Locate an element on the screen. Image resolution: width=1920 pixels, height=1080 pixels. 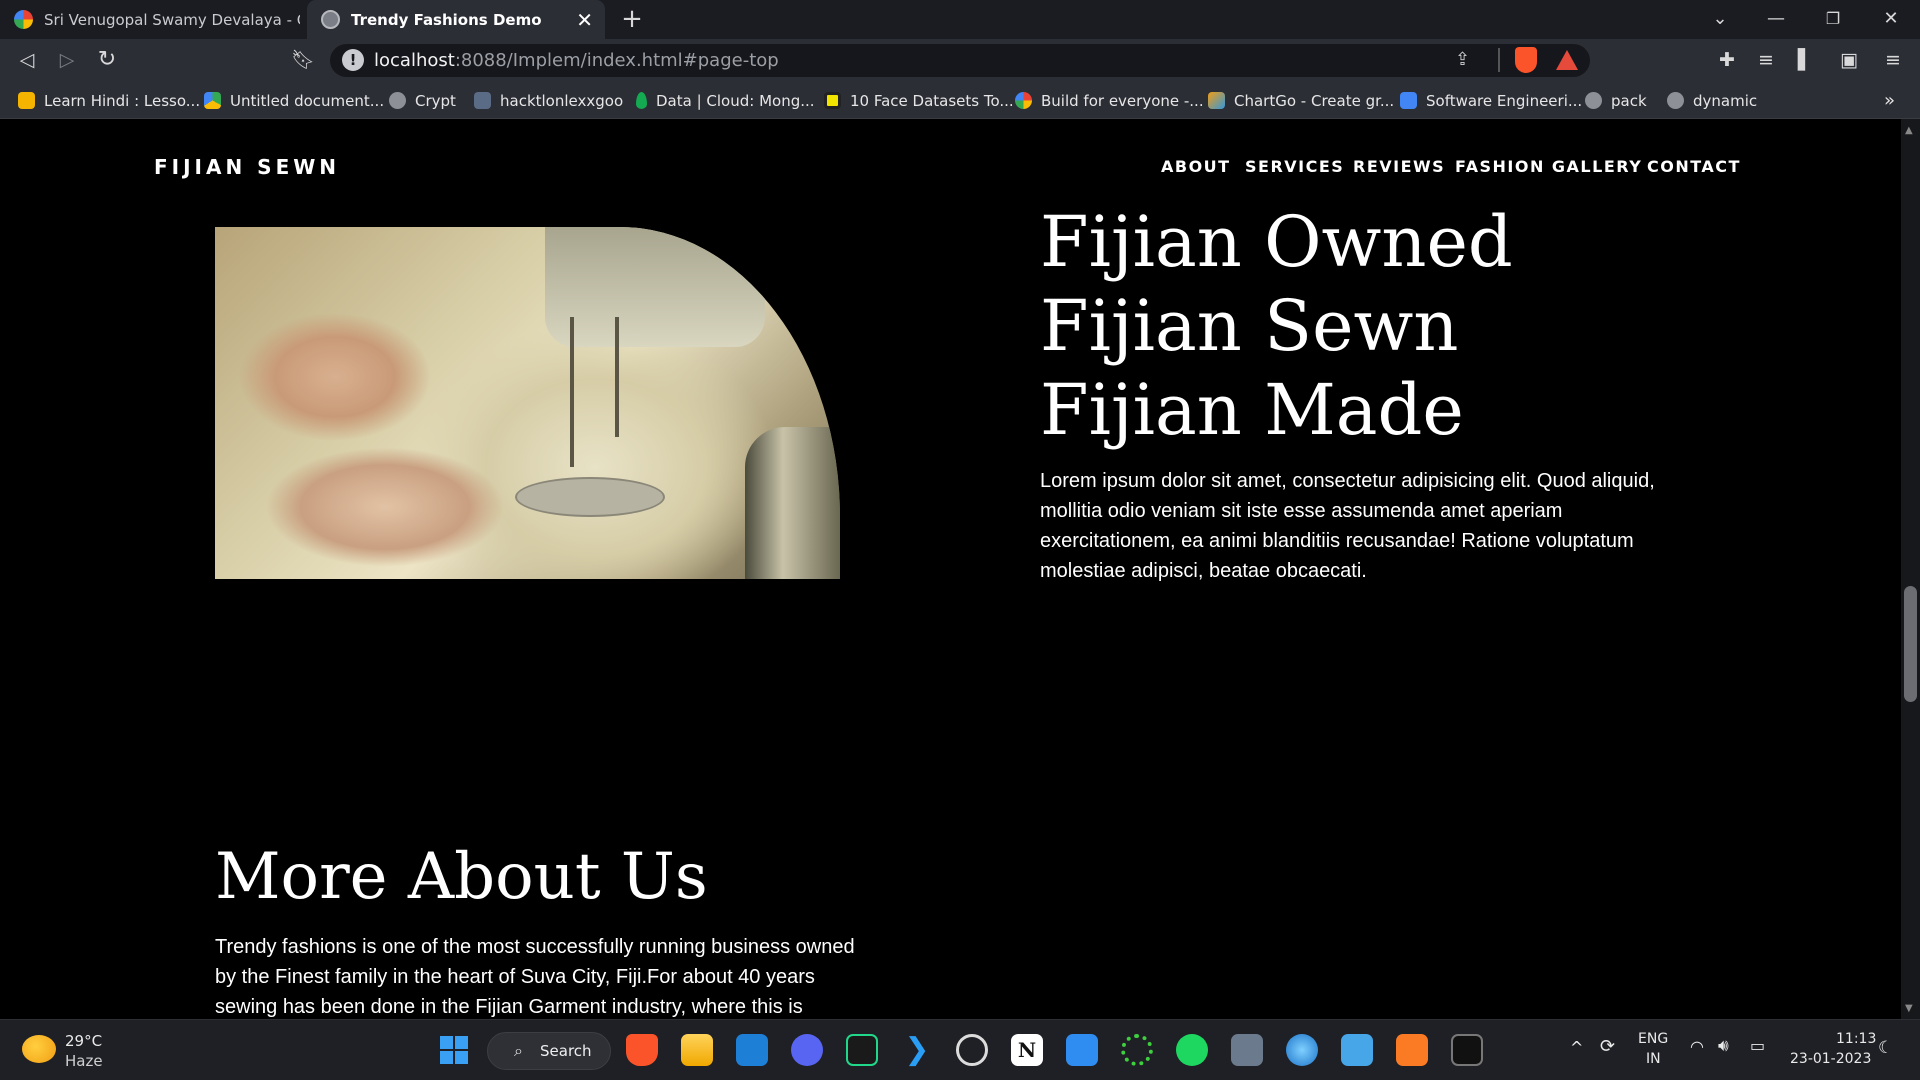
bookmark-icon: 🔖︎ is located at coordinates (303, 60).